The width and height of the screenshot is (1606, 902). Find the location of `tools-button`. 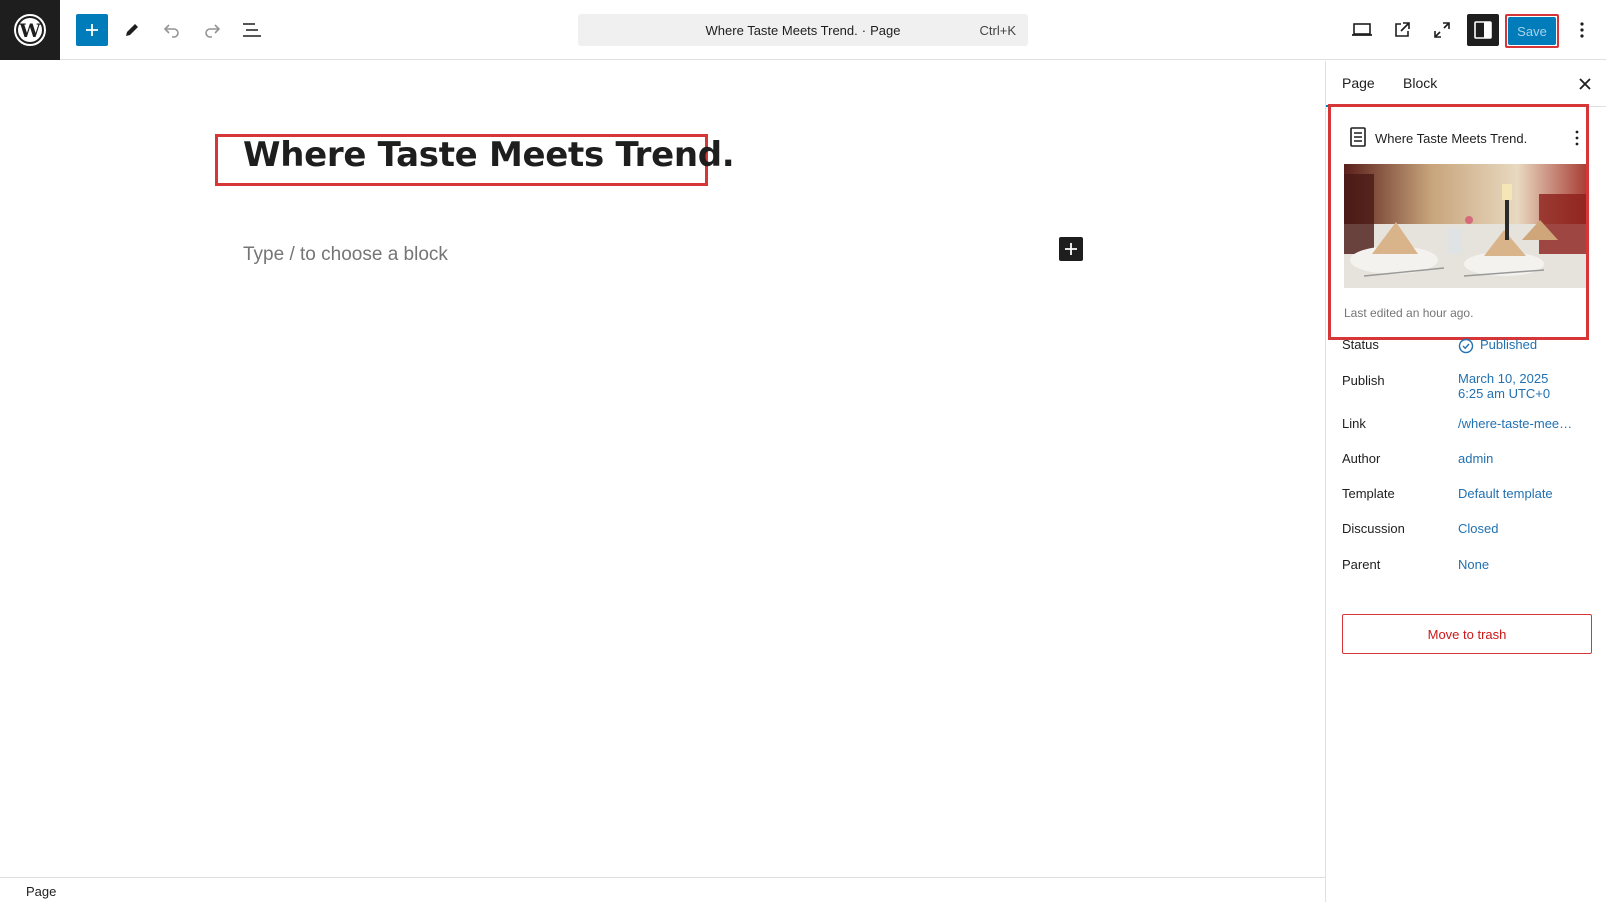

tools-button is located at coordinates (132, 30).